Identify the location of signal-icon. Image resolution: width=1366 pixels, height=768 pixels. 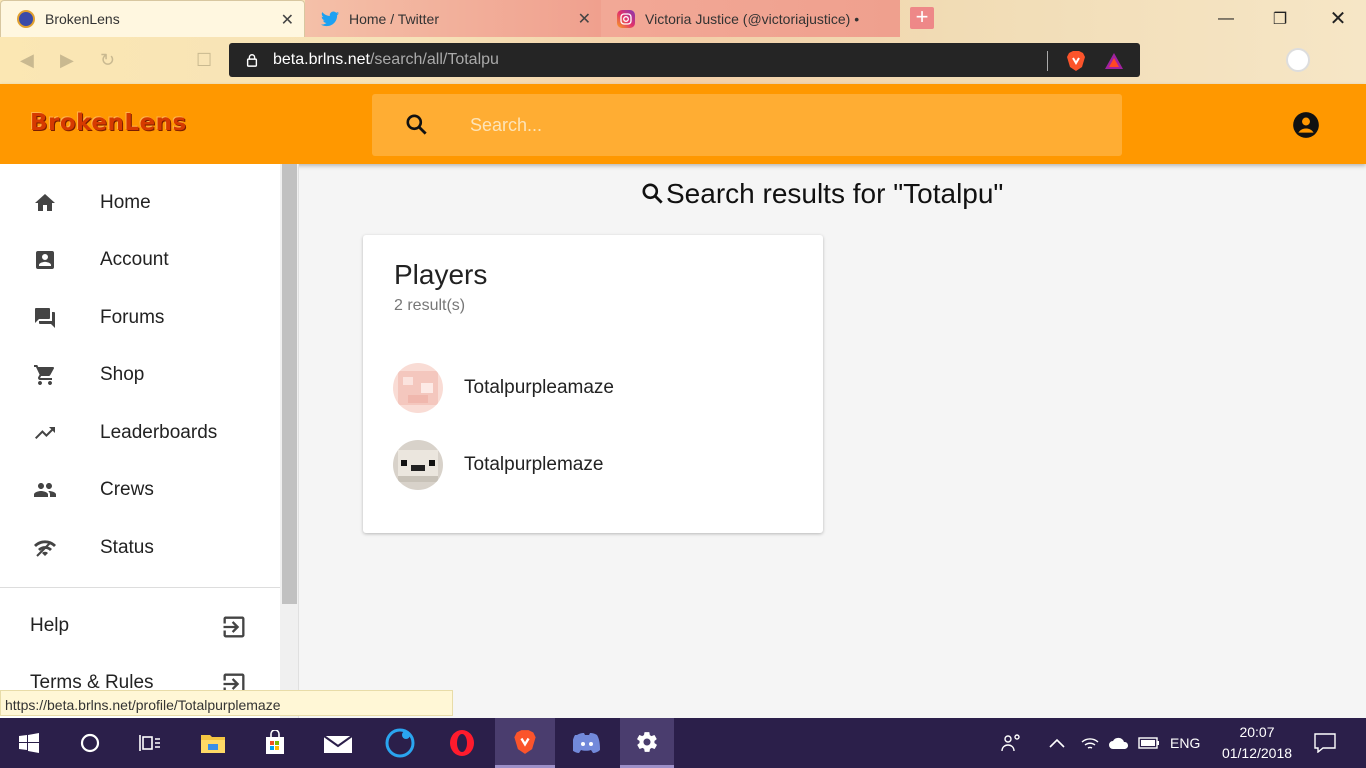
(45, 548).